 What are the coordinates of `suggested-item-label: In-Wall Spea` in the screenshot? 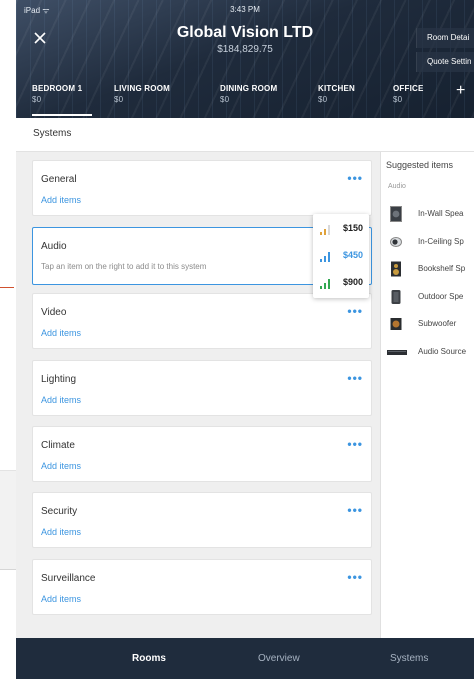 It's located at (441, 213).